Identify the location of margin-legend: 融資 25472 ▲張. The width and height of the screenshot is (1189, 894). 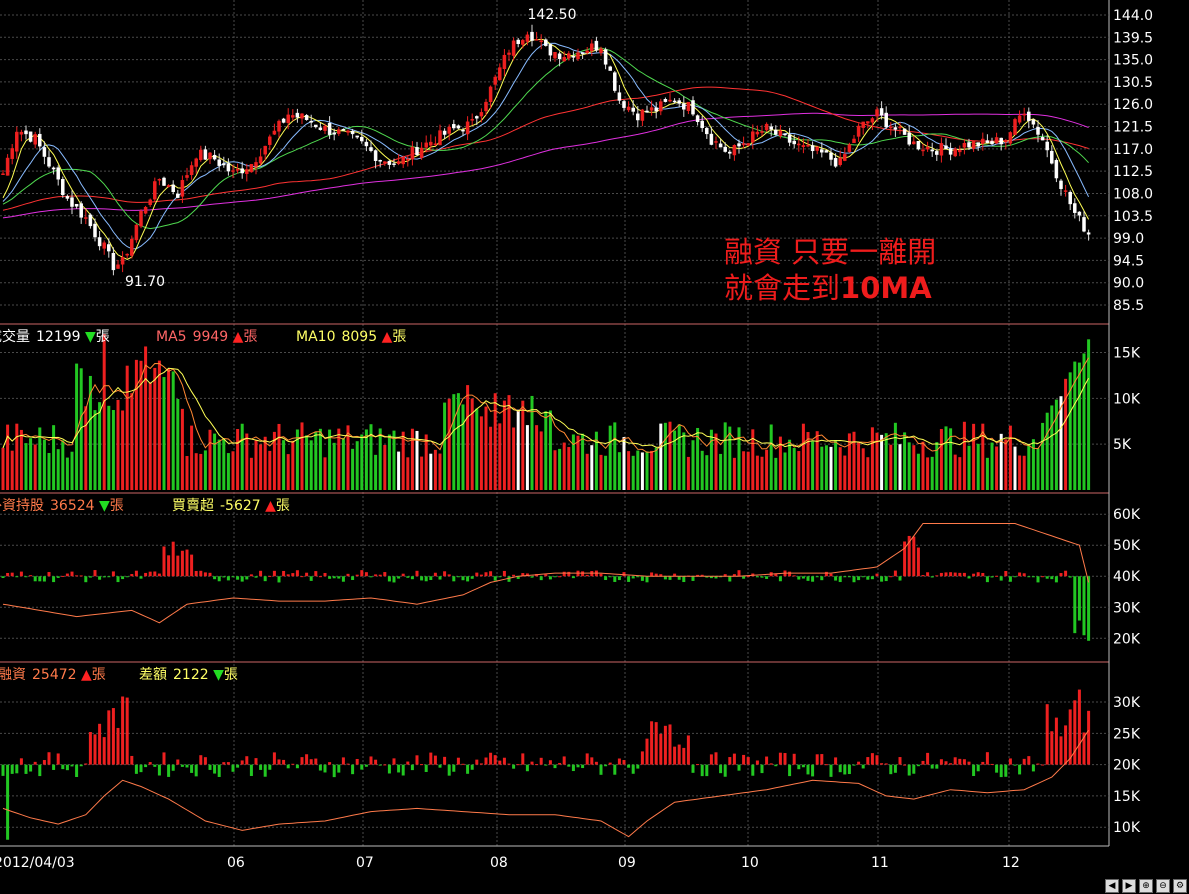
(53, 675).